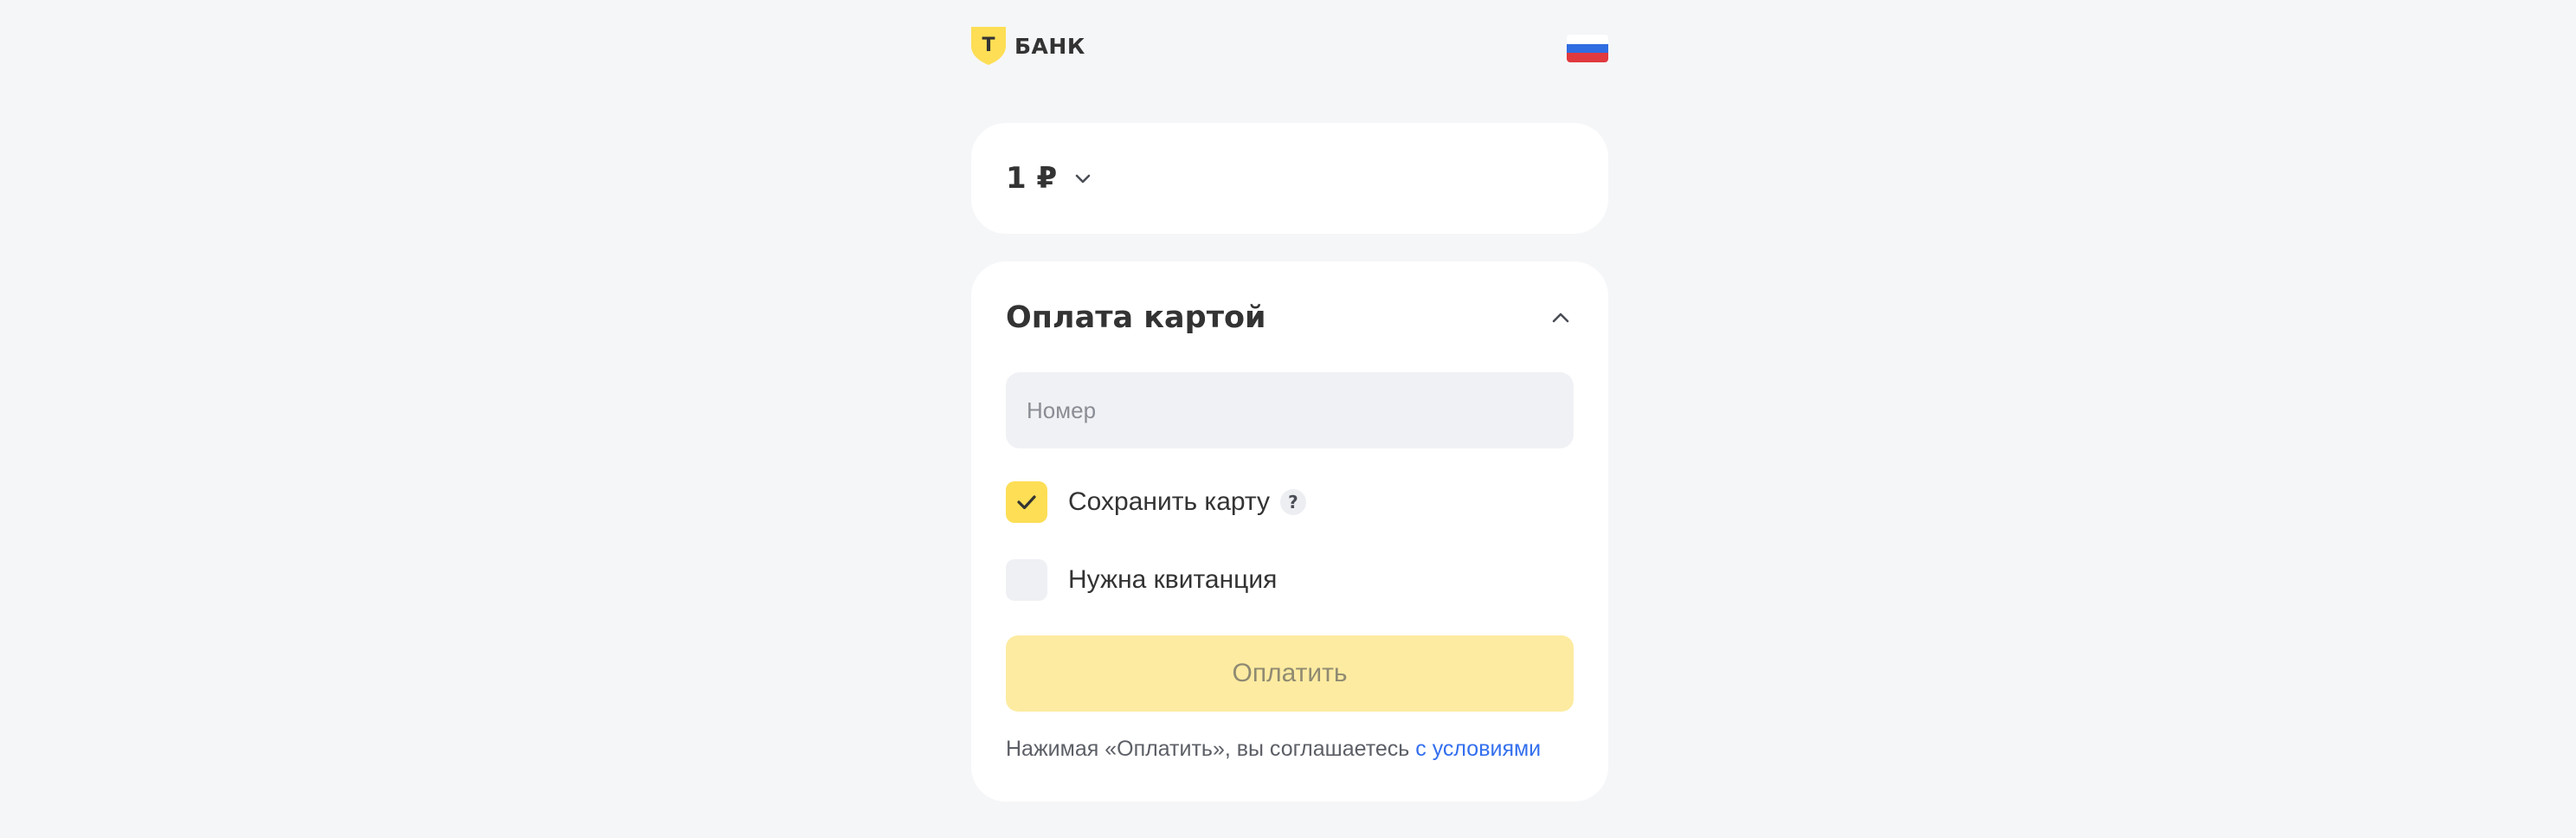  I want to click on receipt-option: Нужна квитанция, so click(1141, 580).